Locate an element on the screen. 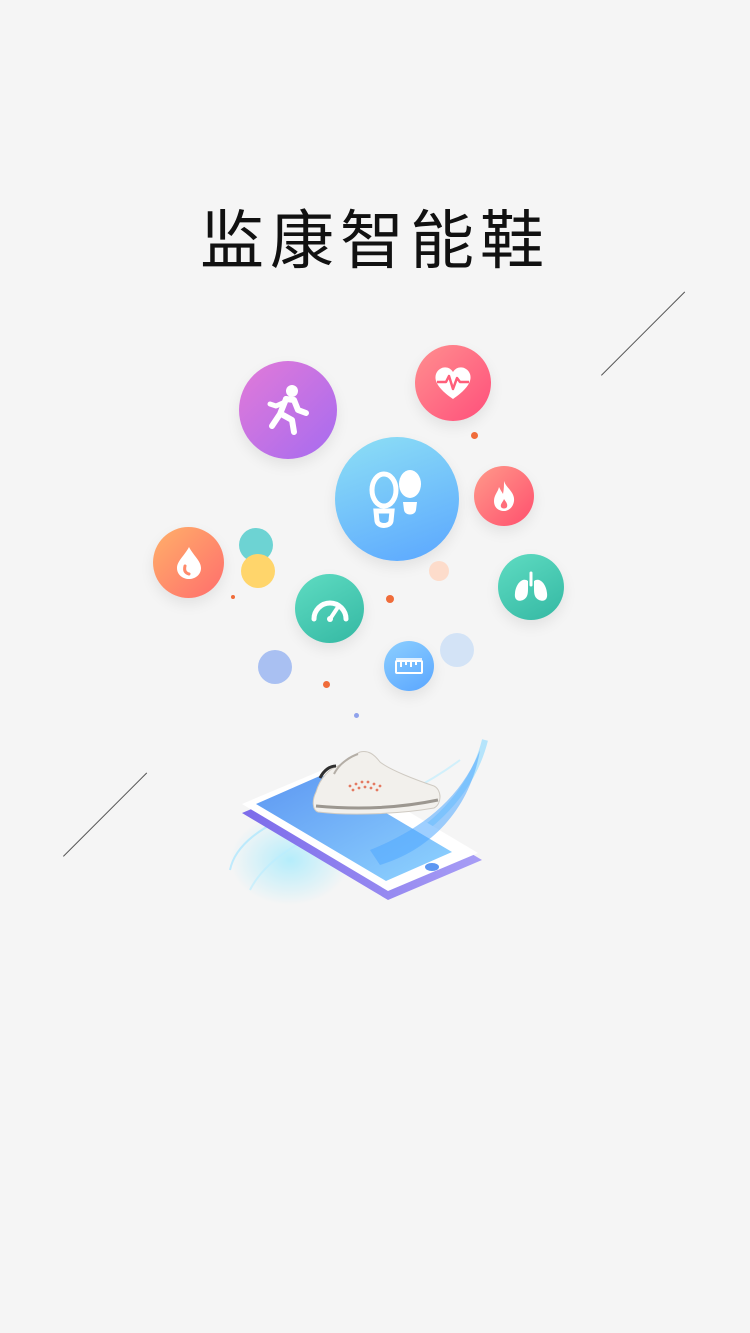 This screenshot has width=750, height=1333. footprints-bubble is located at coordinates (397, 499).